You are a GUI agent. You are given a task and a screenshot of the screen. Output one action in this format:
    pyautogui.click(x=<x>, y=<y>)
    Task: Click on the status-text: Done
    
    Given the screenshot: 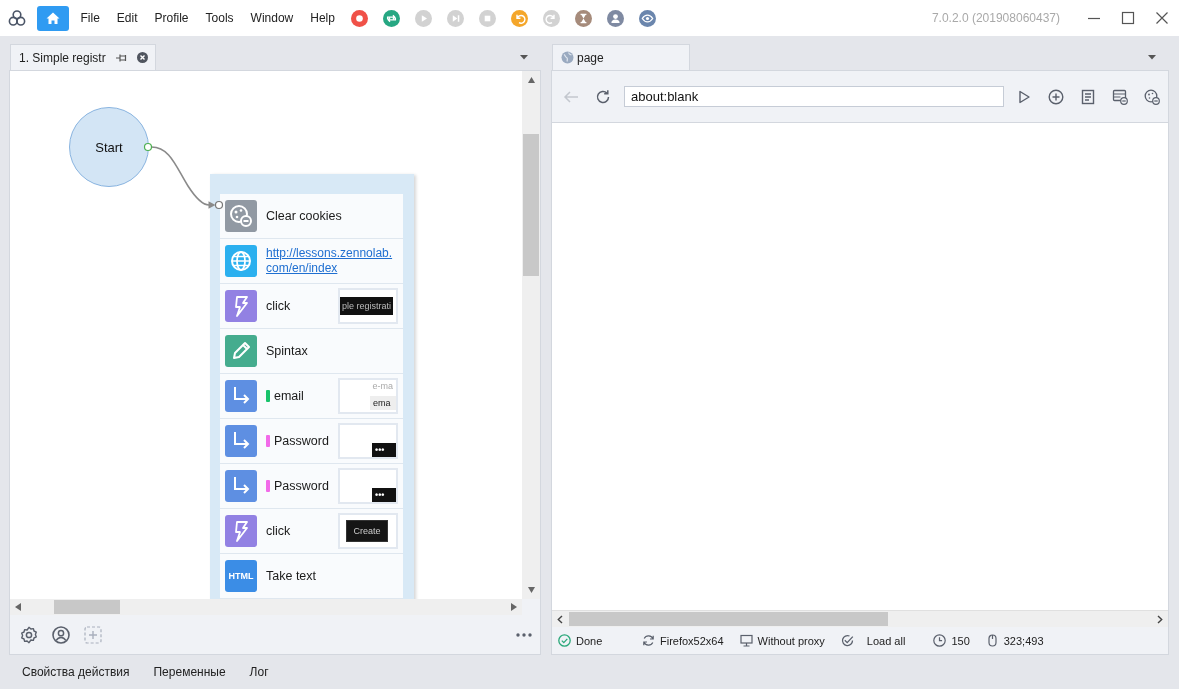 What is the action you would take?
    pyautogui.click(x=589, y=640)
    